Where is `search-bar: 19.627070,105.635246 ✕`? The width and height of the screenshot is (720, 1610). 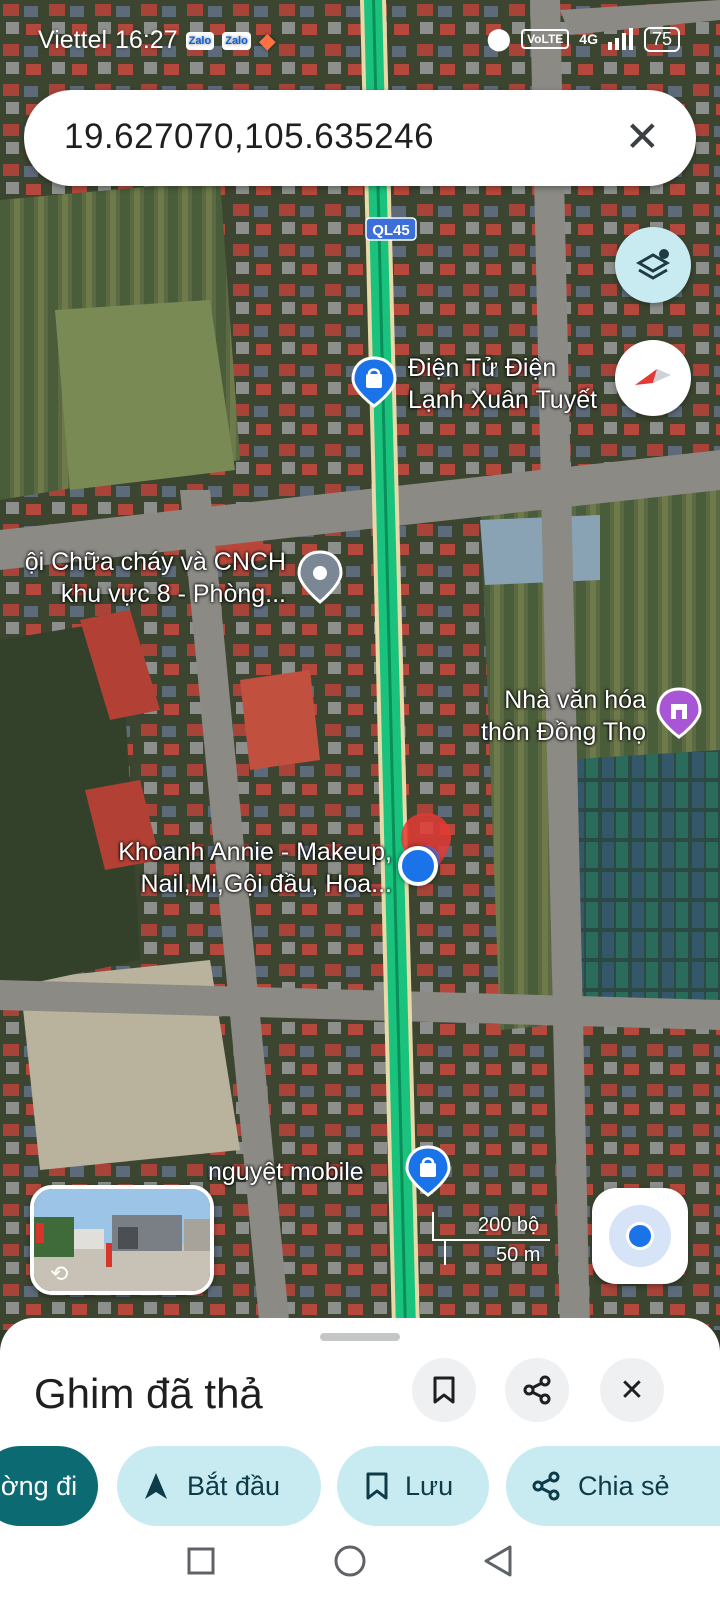
search-bar: 19.627070,105.635246 ✕ is located at coordinates (360, 138).